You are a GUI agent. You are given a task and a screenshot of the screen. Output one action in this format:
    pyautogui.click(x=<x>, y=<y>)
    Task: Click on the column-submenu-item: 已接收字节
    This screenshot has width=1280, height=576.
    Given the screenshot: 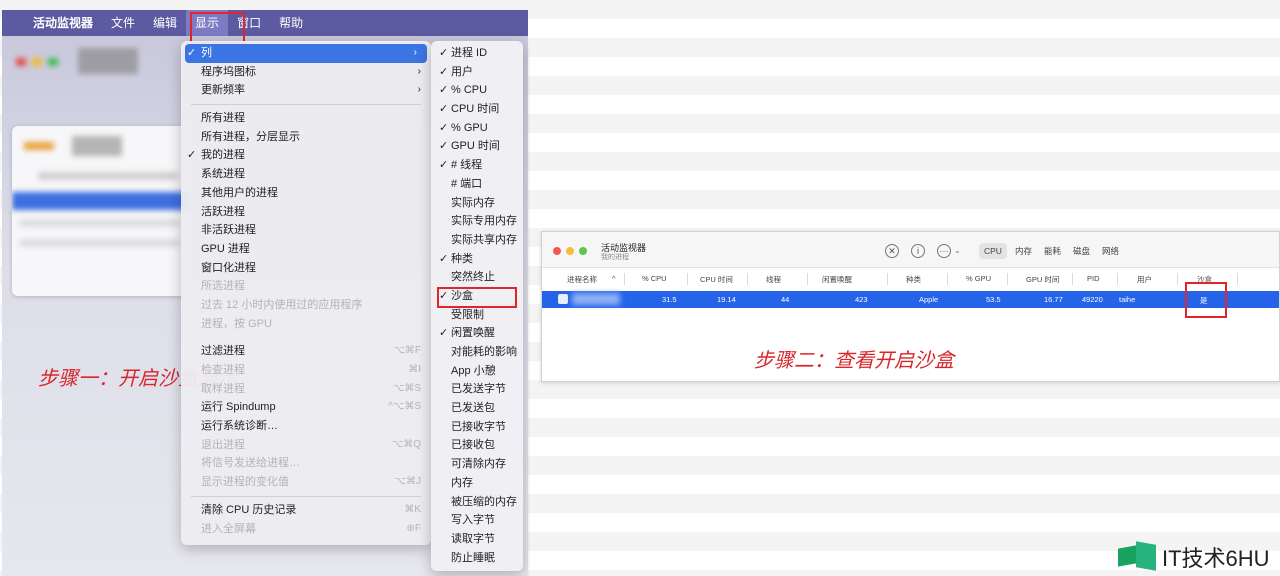 What is the action you would take?
    pyautogui.click(x=477, y=427)
    